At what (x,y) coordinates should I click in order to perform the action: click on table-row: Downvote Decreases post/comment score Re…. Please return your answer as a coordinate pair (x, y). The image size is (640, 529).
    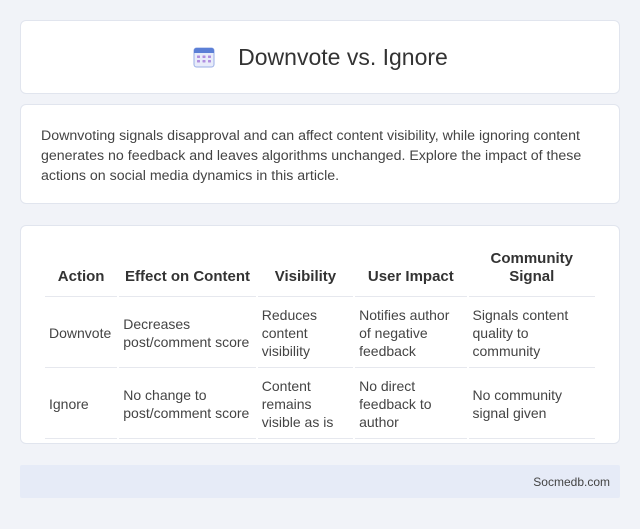
    Looking at the image, I should click on (320, 332).